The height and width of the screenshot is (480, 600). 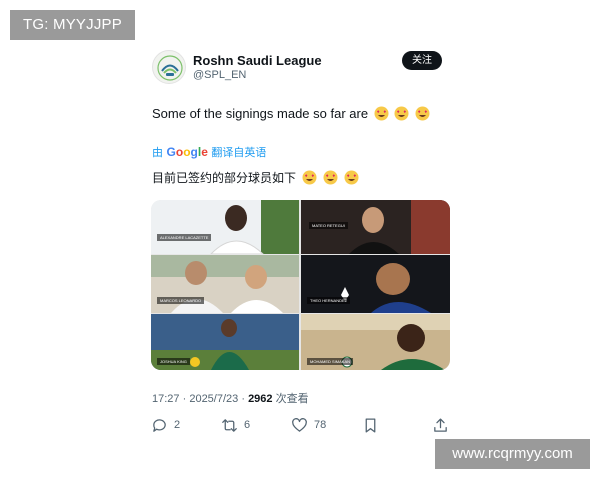 What do you see at coordinates (225, 284) in the screenshot?
I see `media-tile-leonardo: MARCOS LEONARDO` at bounding box center [225, 284].